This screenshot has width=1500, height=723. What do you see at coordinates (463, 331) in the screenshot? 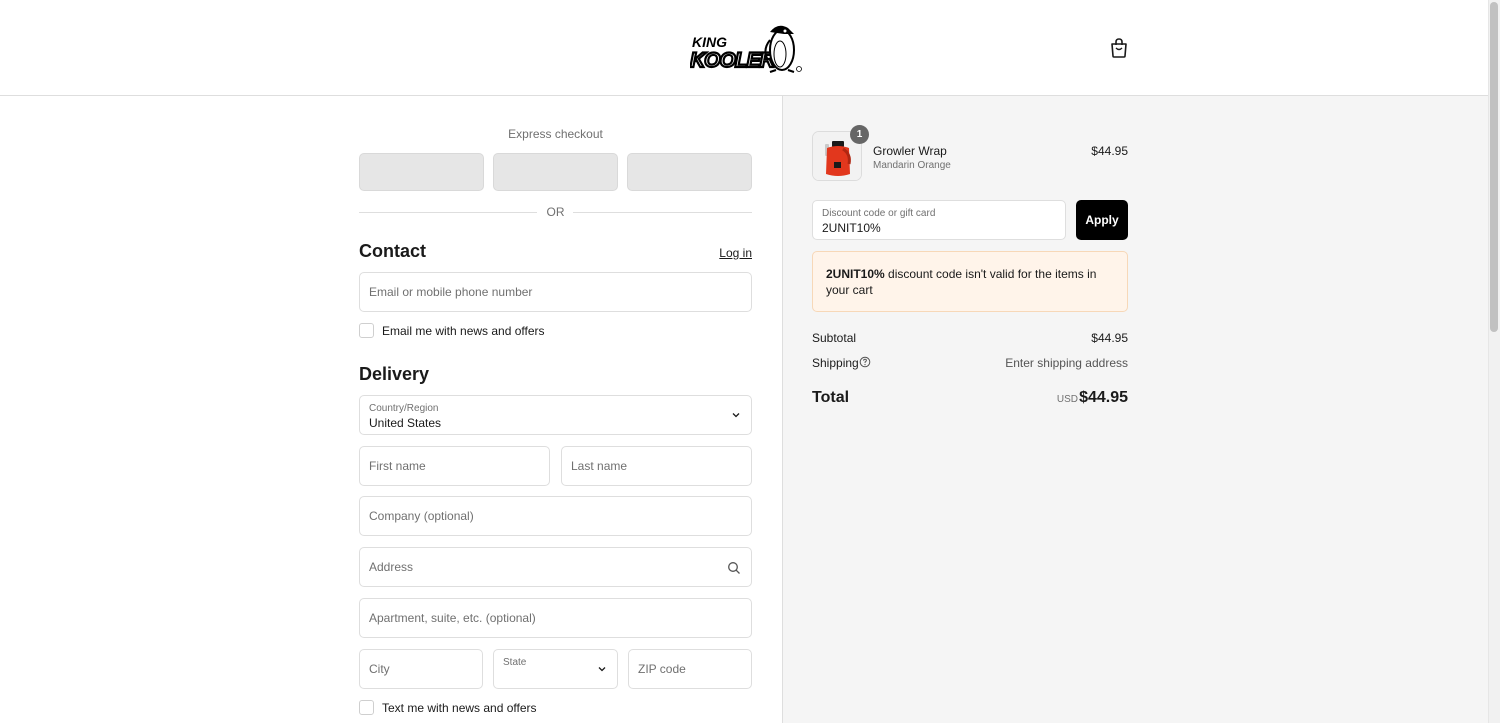
I see `email-optin-label: Email me with news and offers` at bounding box center [463, 331].